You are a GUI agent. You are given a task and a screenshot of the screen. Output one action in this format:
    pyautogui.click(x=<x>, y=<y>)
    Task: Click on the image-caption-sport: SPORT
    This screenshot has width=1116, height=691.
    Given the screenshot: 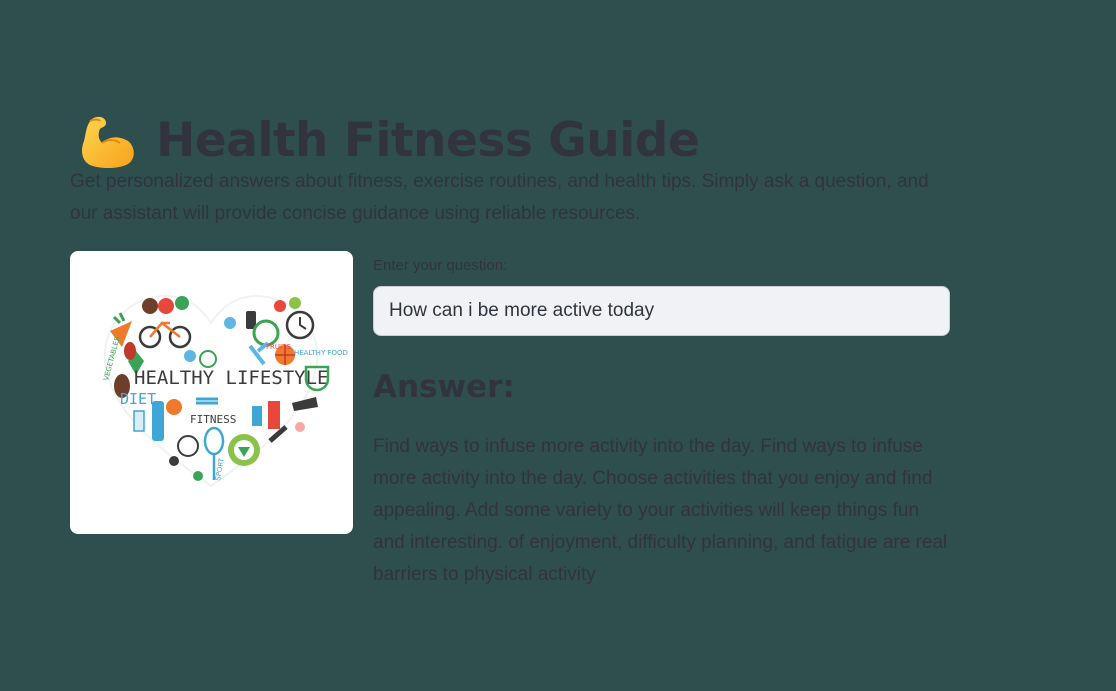 What is the action you would take?
    pyautogui.click(x=220, y=469)
    